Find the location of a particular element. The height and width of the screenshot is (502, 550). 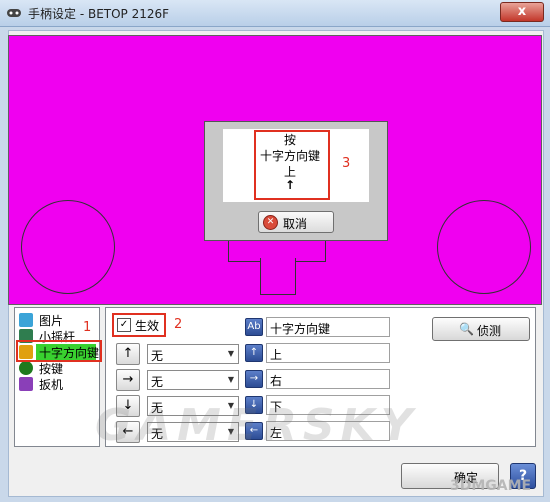

right-stick is located at coordinates (484, 247).